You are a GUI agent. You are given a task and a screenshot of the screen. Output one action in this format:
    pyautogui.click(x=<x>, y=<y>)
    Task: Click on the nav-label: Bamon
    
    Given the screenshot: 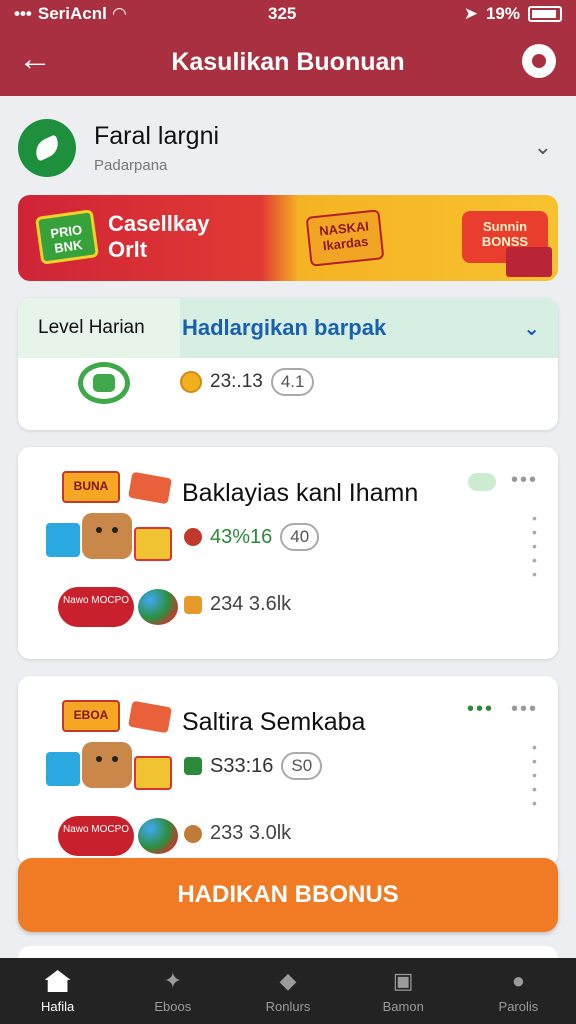 What is the action you would take?
    pyautogui.click(x=403, y=1006)
    